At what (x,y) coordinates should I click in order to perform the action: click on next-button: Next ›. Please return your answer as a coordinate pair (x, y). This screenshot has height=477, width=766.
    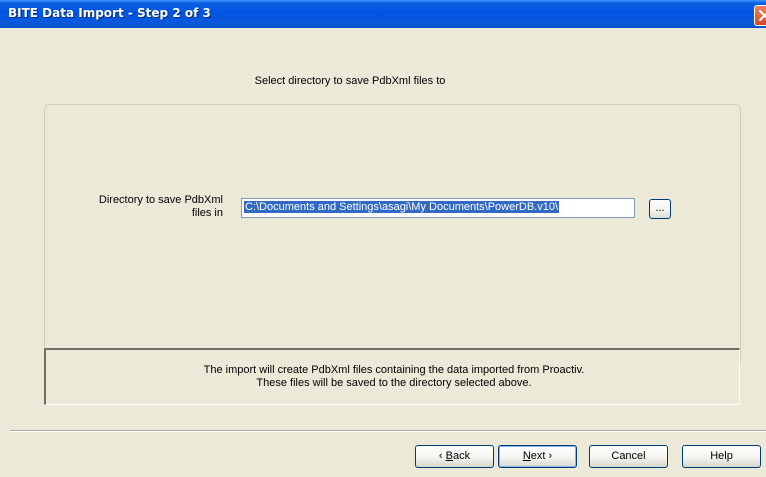
    Looking at the image, I should click on (537, 456).